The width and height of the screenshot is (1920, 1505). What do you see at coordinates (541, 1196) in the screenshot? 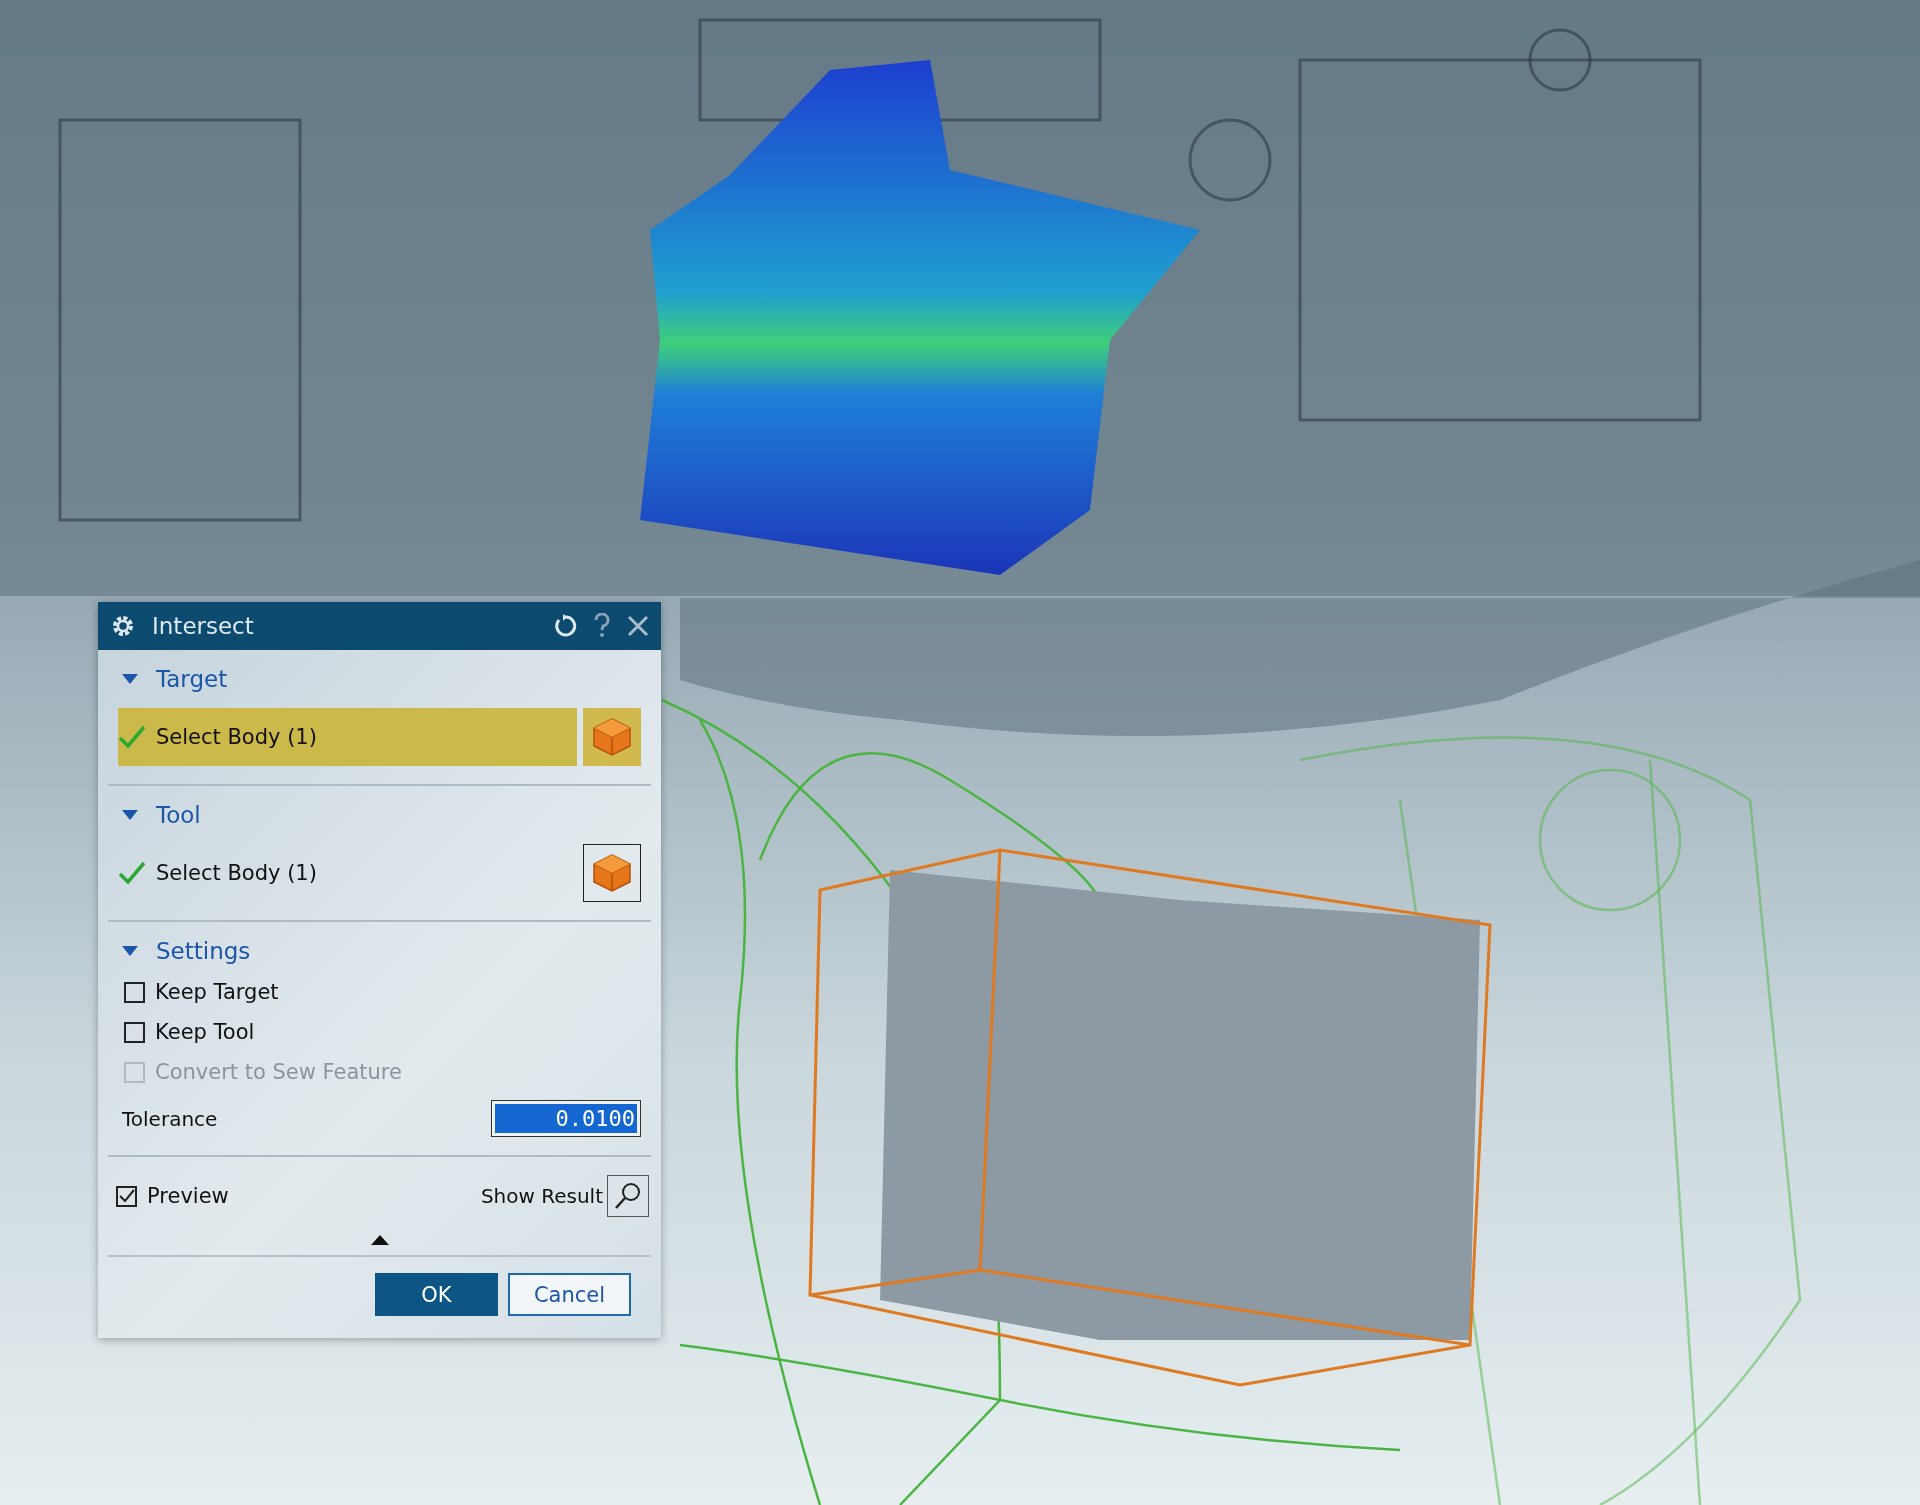
I see `show-result-label: Show Result` at bounding box center [541, 1196].